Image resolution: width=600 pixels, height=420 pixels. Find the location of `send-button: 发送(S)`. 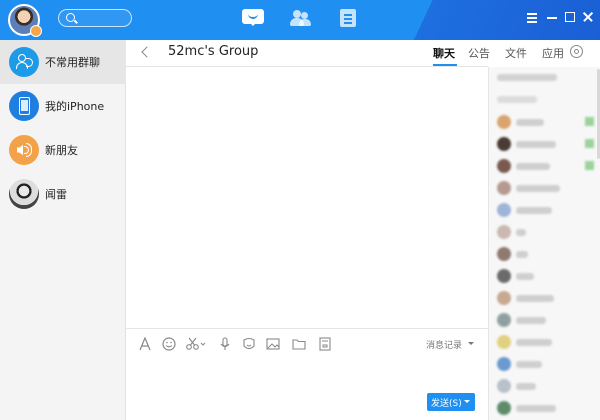

send-button: 发送(S) is located at coordinates (451, 402).